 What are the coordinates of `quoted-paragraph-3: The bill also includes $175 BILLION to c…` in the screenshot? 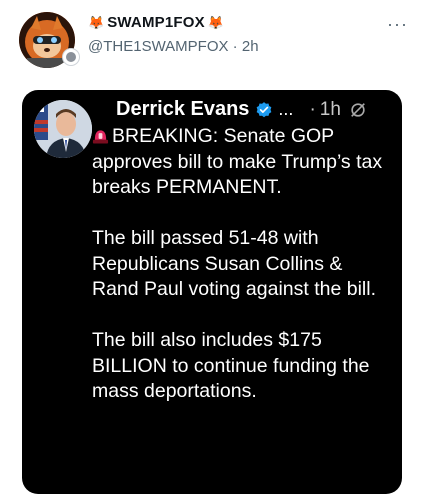 It's located at (231, 365).